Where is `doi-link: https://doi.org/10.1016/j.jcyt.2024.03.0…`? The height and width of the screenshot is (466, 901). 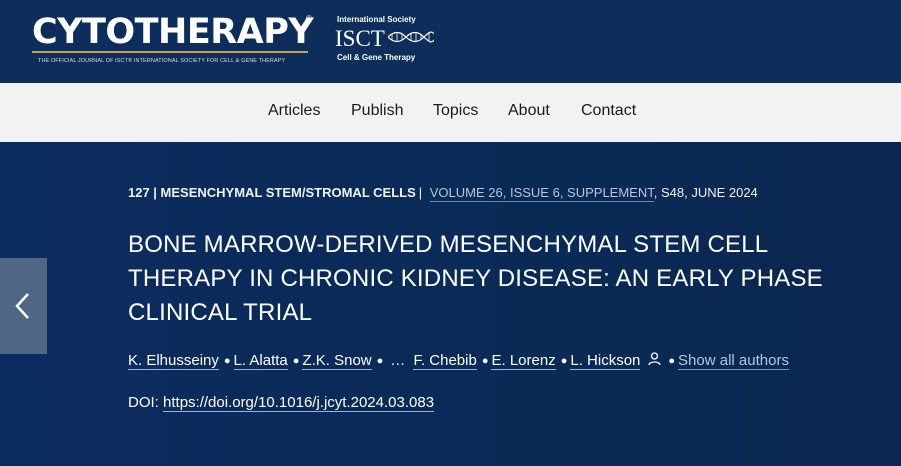 doi-link: https://doi.org/10.1016/j.jcyt.2024.03.0… is located at coordinates (299, 403).